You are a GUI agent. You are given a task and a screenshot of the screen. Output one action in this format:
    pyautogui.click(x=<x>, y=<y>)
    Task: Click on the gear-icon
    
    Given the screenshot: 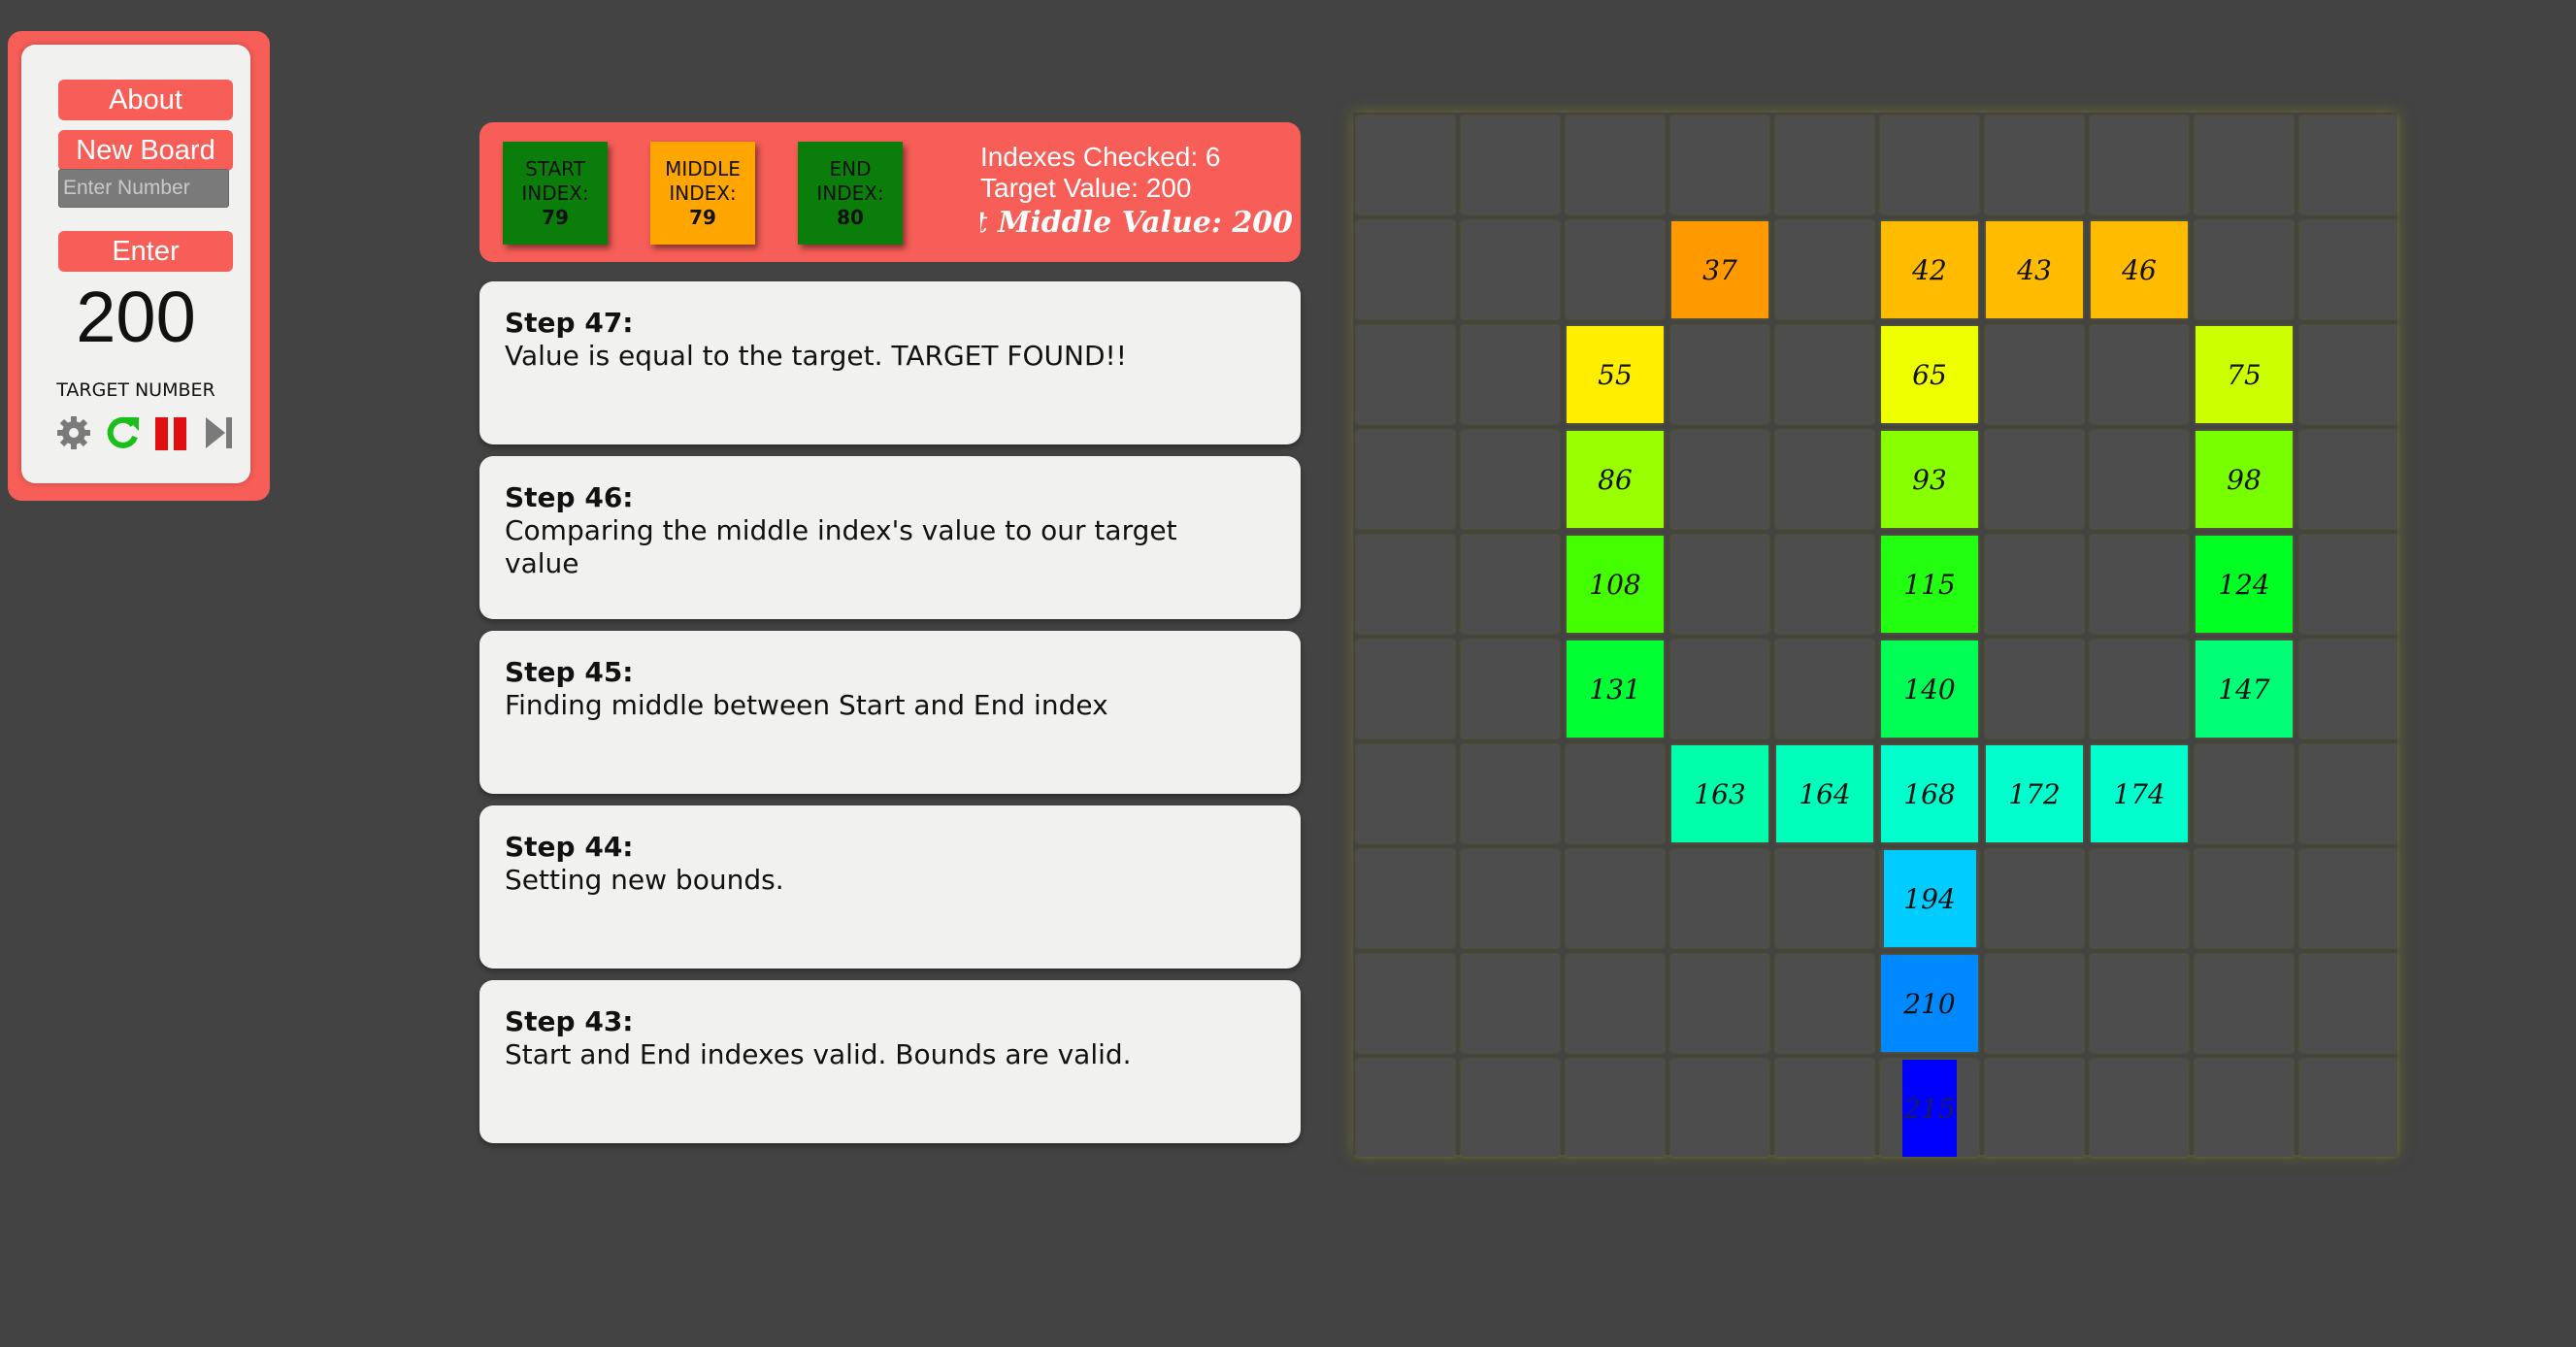 What is the action you would take?
    pyautogui.click(x=73, y=432)
    